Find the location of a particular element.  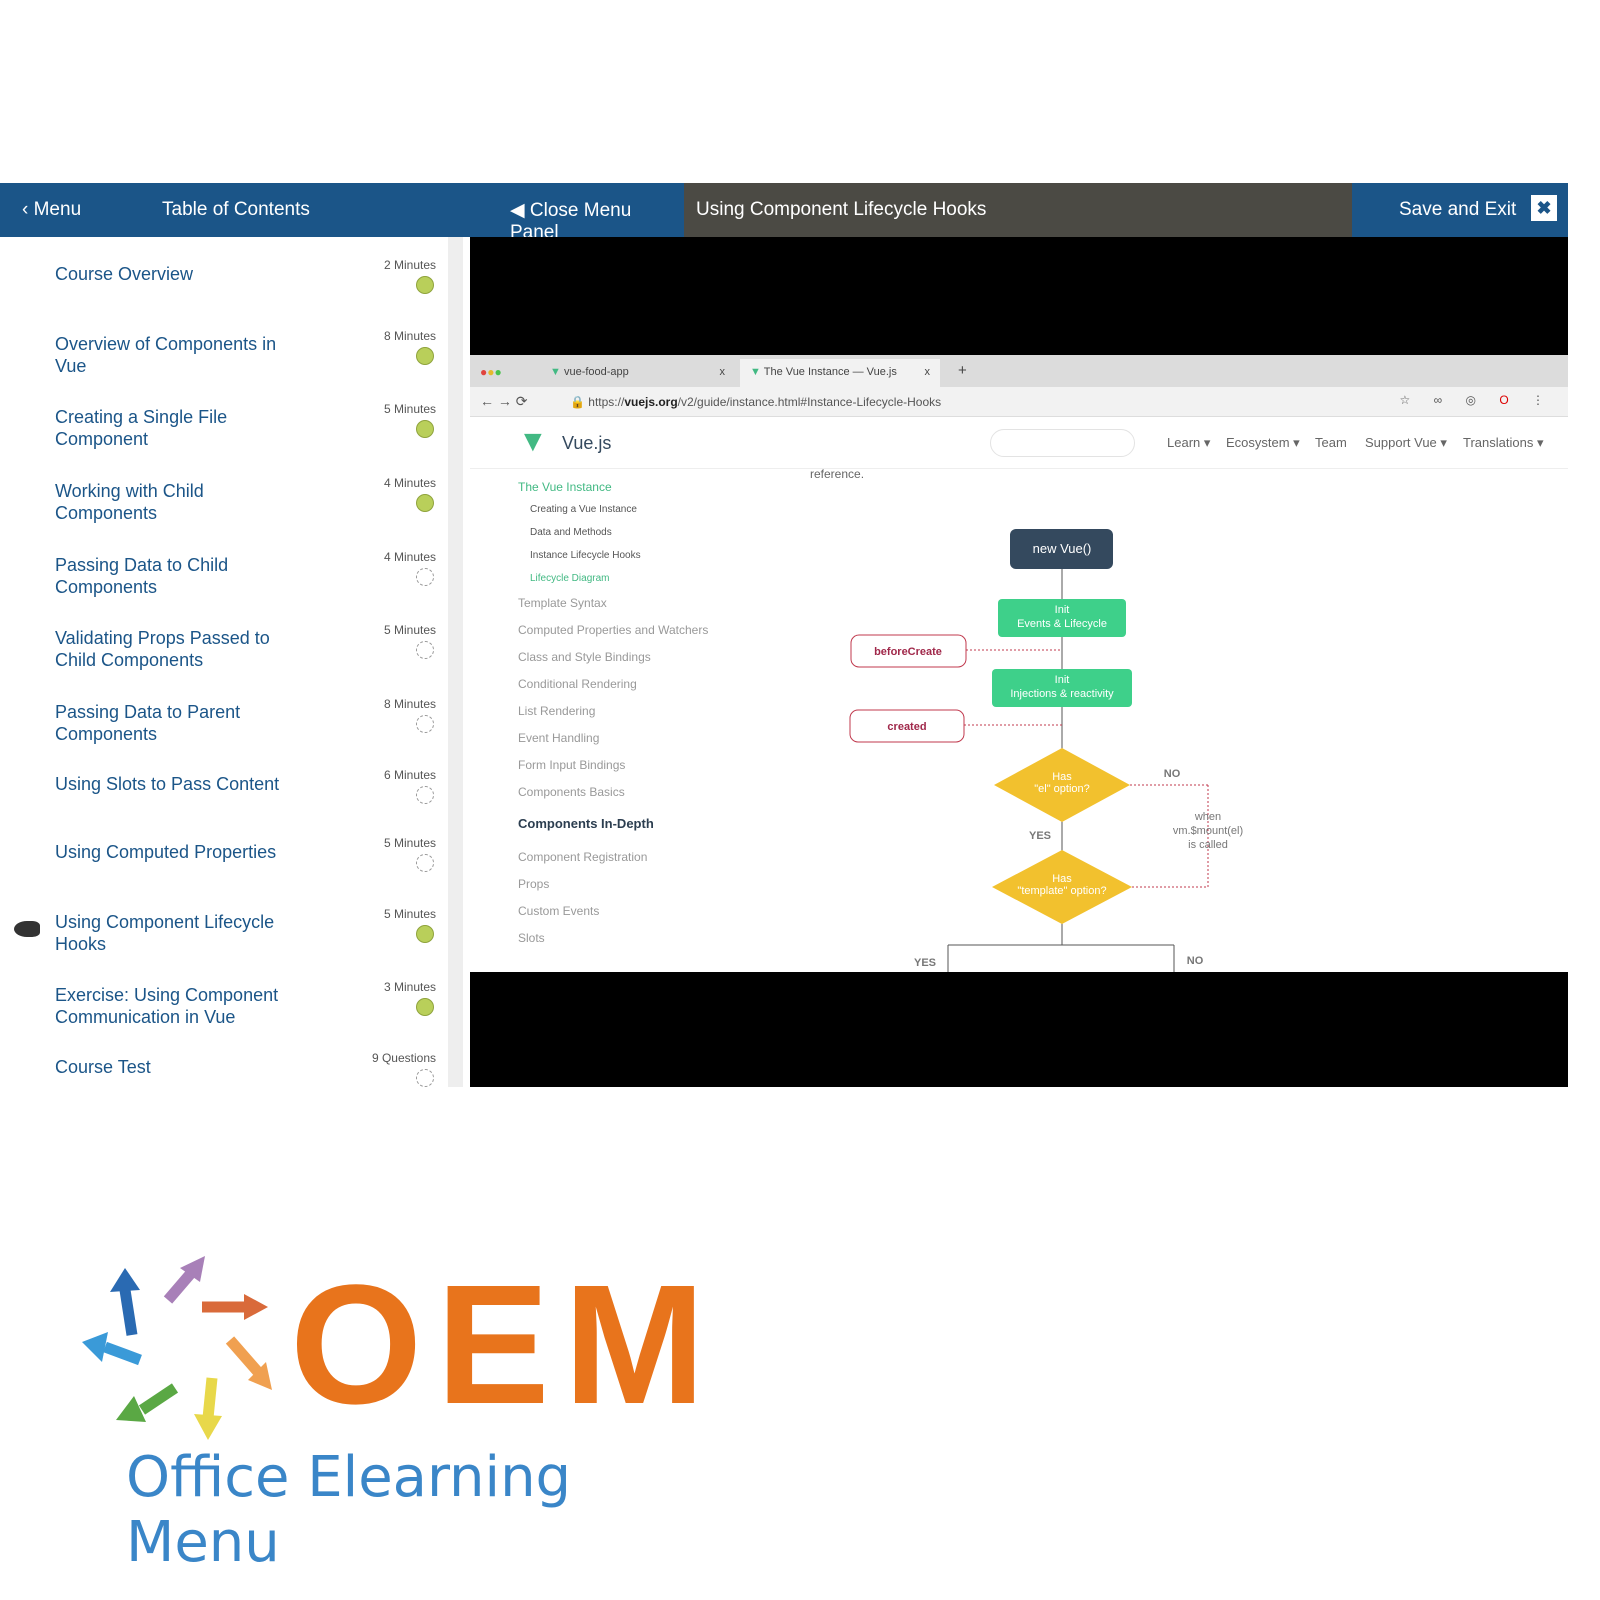

close-menu-panel-button: ◀ Close Menu Panel is located at coordinates (586, 213).